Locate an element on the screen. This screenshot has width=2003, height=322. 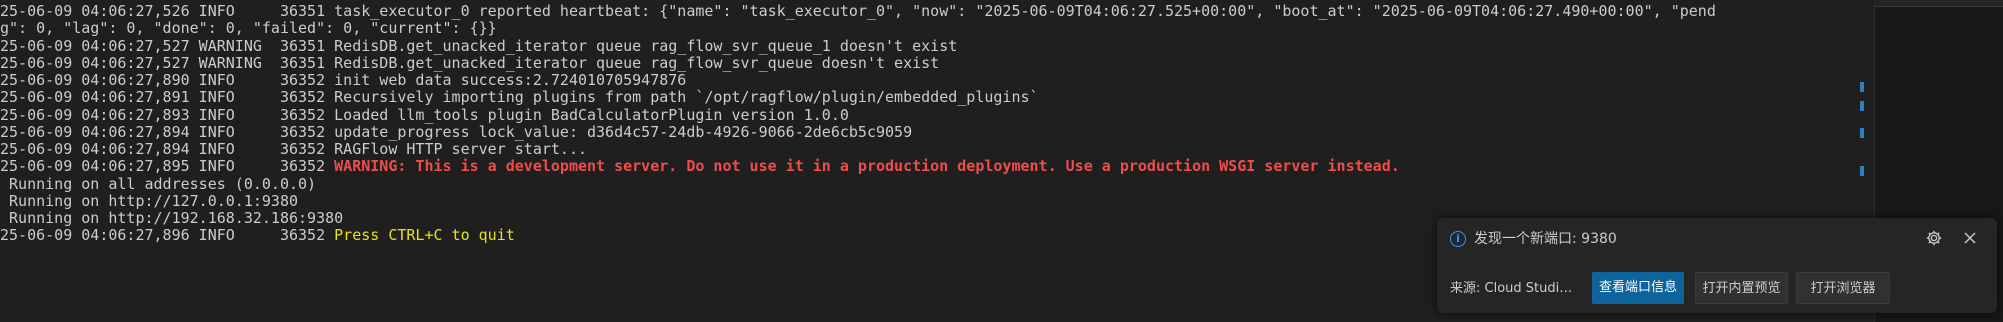
notification-message: 发现一个新端口: 9380 is located at coordinates (1545, 239).